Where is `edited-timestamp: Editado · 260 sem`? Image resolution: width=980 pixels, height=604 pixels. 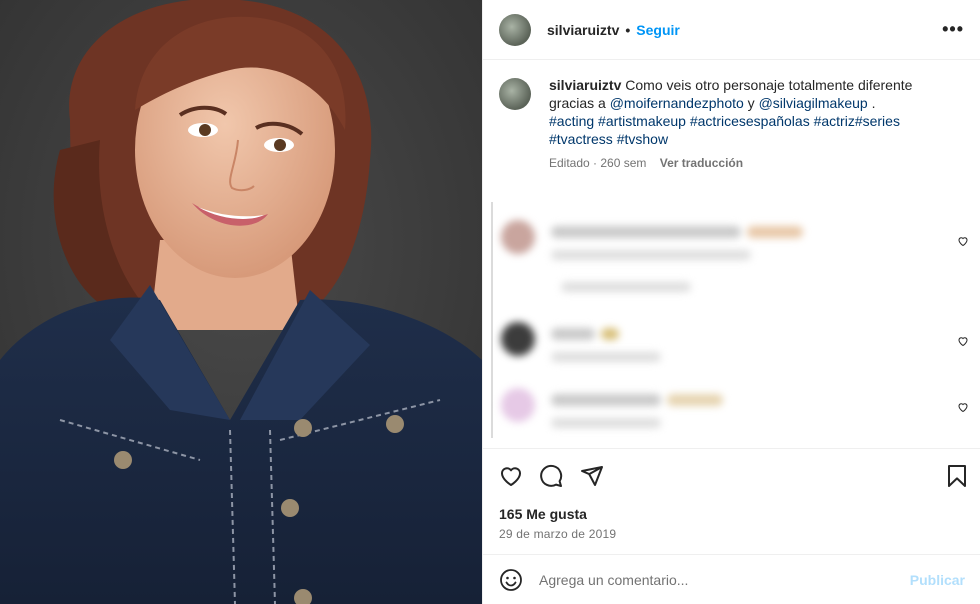 edited-timestamp: Editado · 260 sem is located at coordinates (598, 163).